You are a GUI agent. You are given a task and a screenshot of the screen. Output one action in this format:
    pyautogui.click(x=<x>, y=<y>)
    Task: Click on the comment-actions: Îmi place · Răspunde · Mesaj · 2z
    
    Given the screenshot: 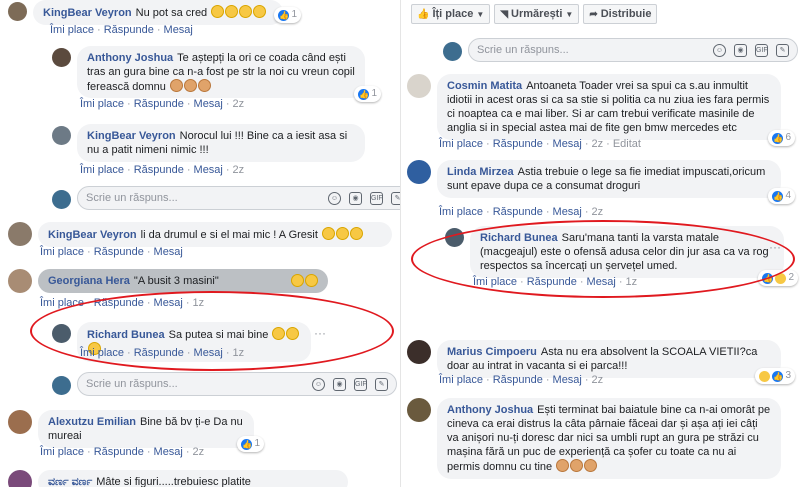 What is the action you would take?
    pyautogui.click(x=162, y=170)
    